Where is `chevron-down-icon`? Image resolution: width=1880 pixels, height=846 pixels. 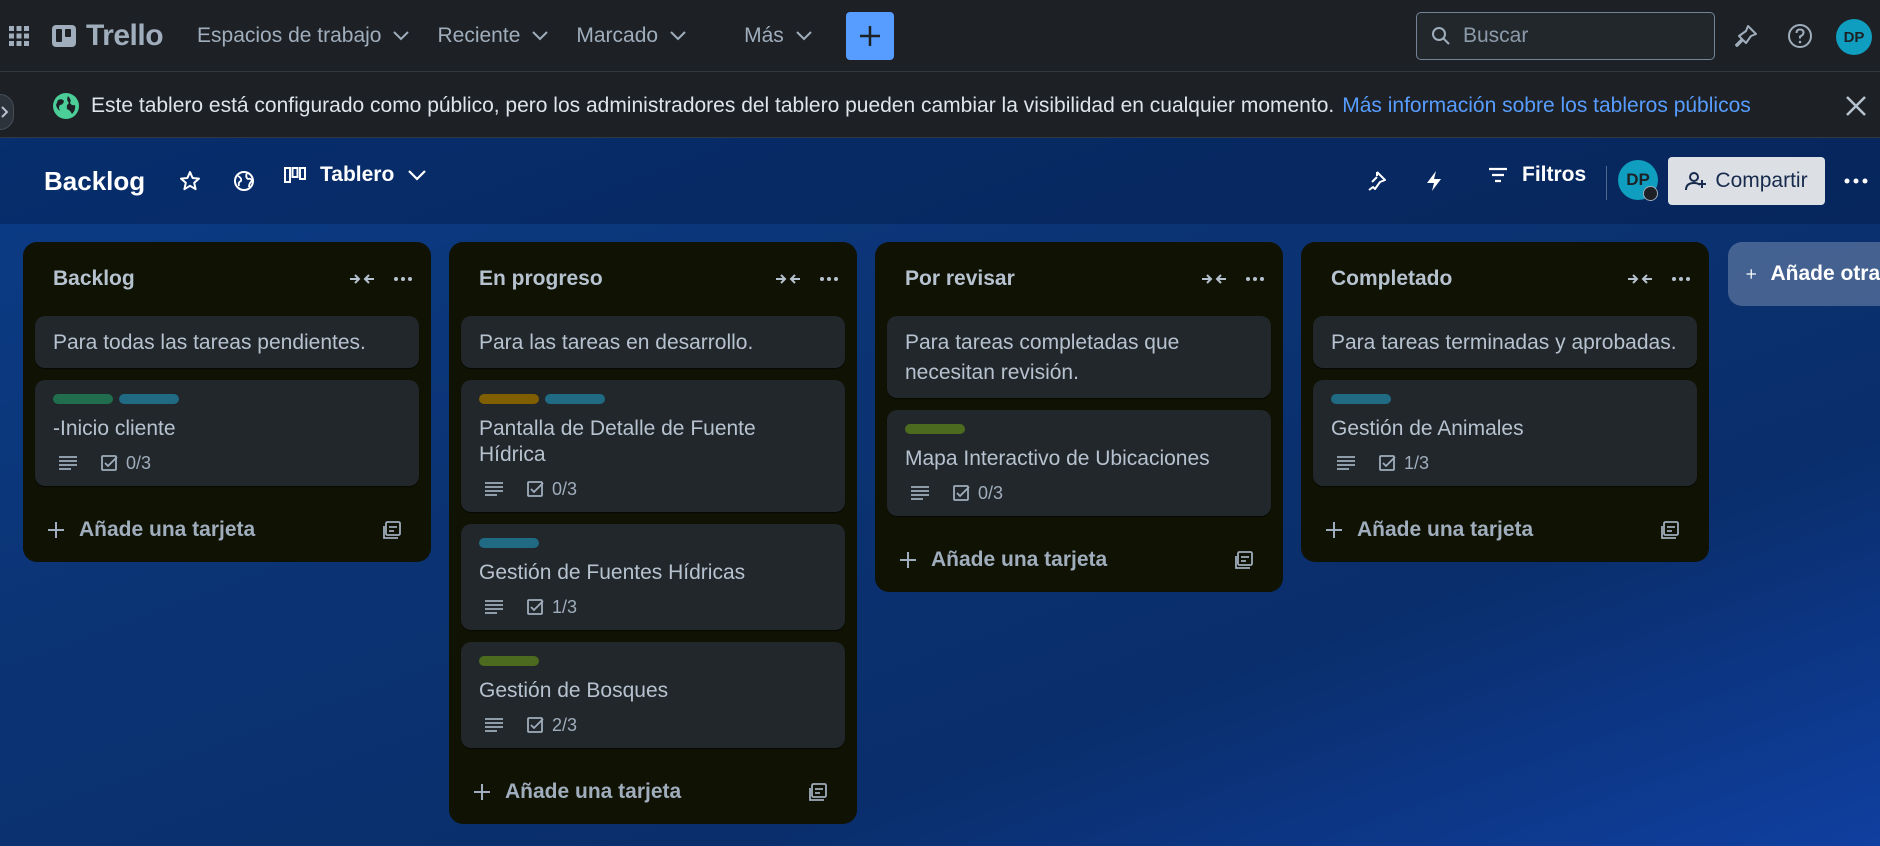
chevron-down-icon is located at coordinates (540, 35).